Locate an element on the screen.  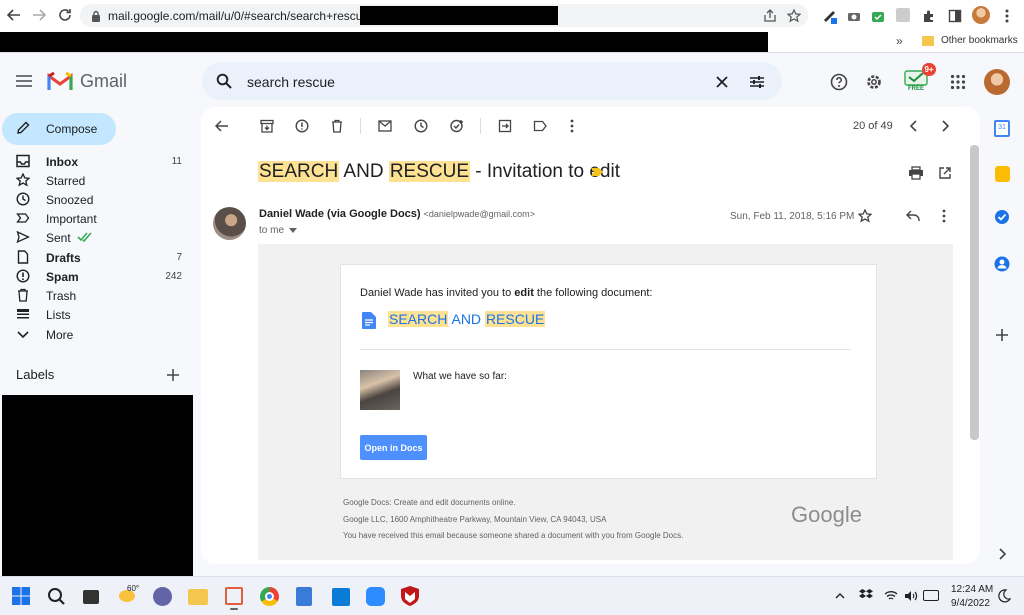
more-options-icon is located at coordinates (572, 126).